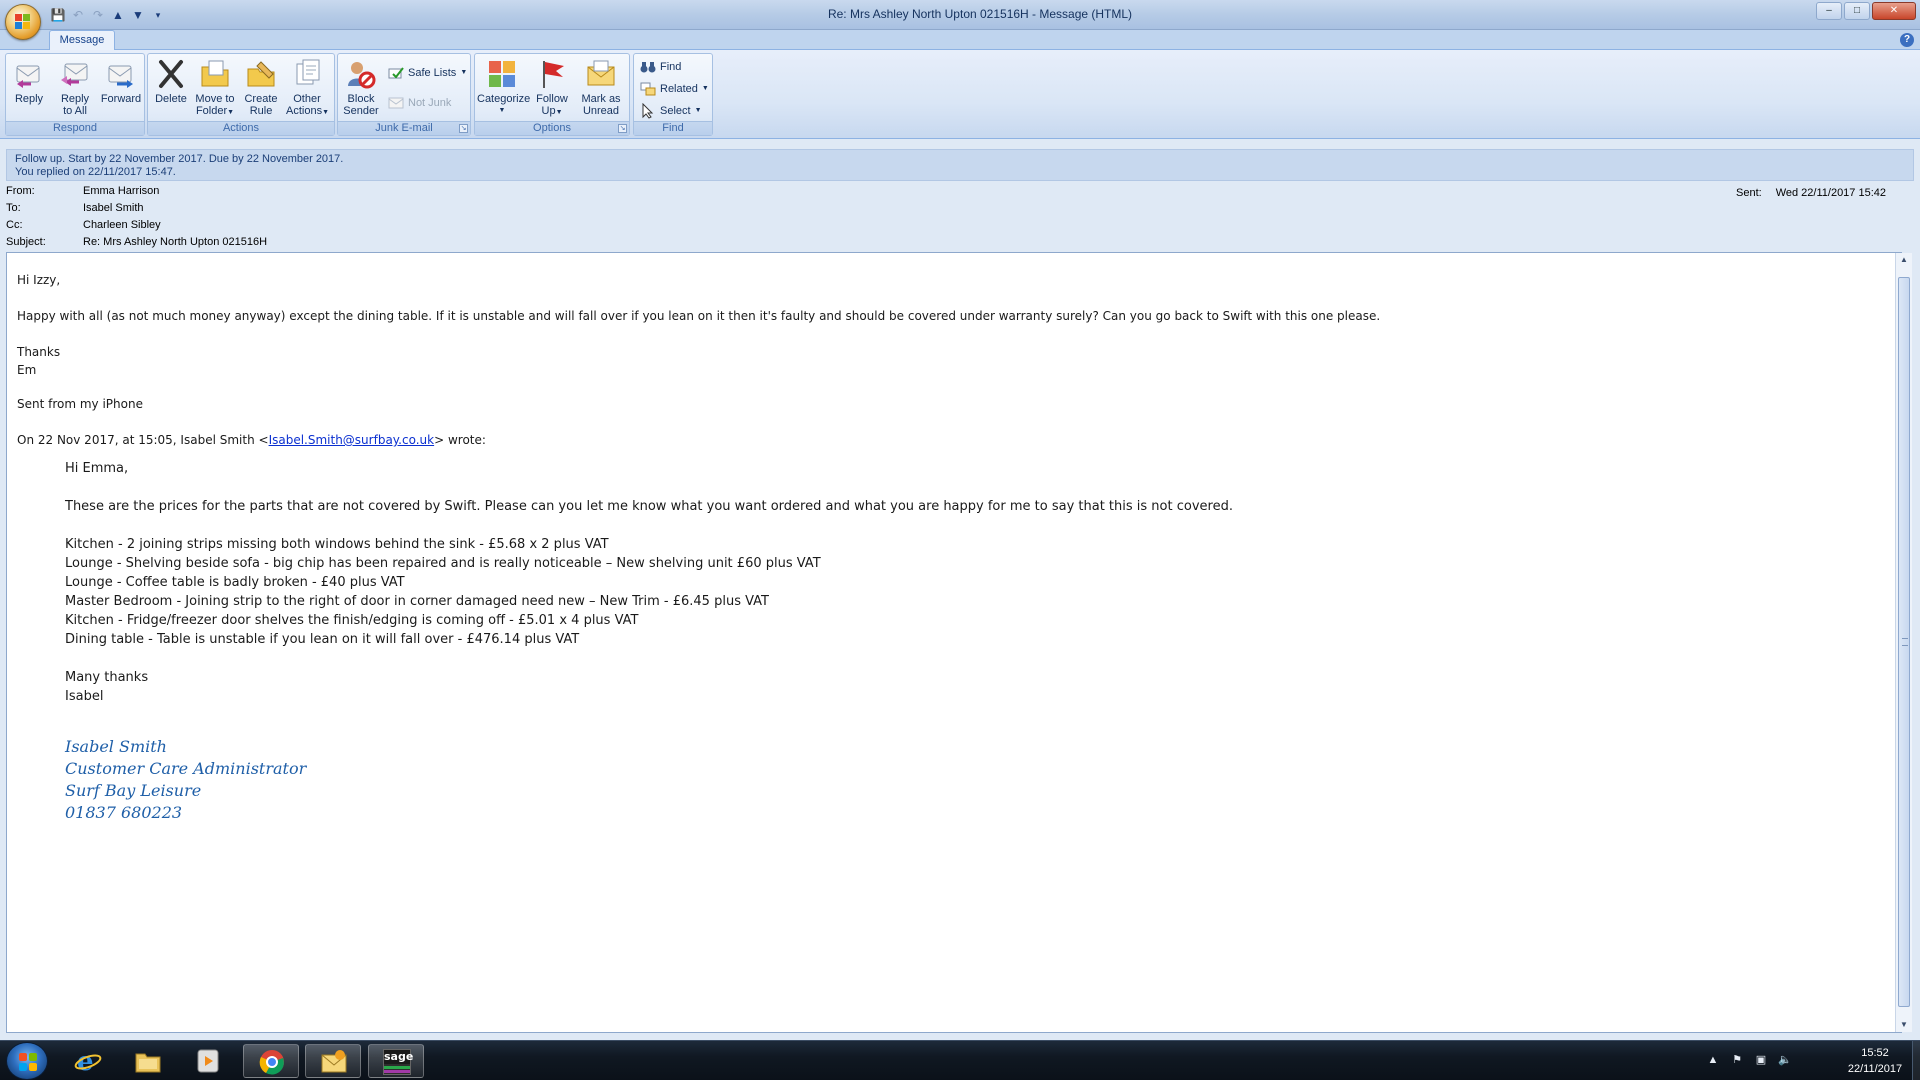 The height and width of the screenshot is (1080, 1920). I want to click on close-button: ✕, so click(1894, 11).